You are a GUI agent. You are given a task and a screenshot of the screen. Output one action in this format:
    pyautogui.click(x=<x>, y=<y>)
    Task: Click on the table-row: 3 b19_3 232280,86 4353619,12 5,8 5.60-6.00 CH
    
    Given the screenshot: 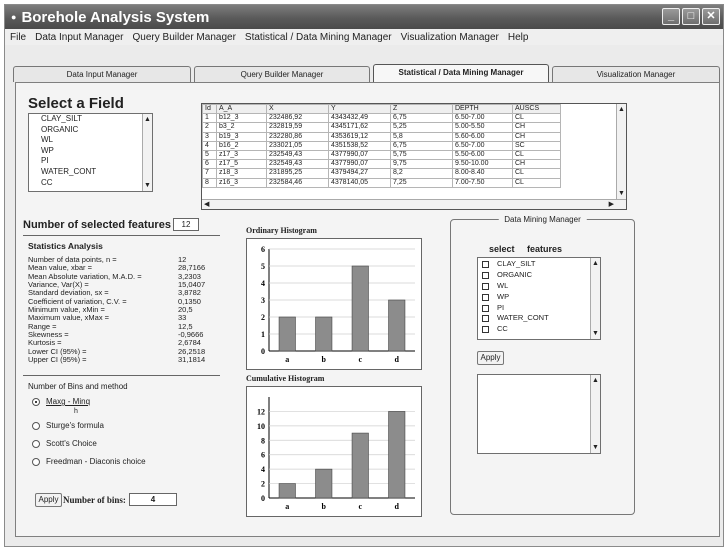 What is the action you would take?
    pyautogui.click(x=381, y=136)
    